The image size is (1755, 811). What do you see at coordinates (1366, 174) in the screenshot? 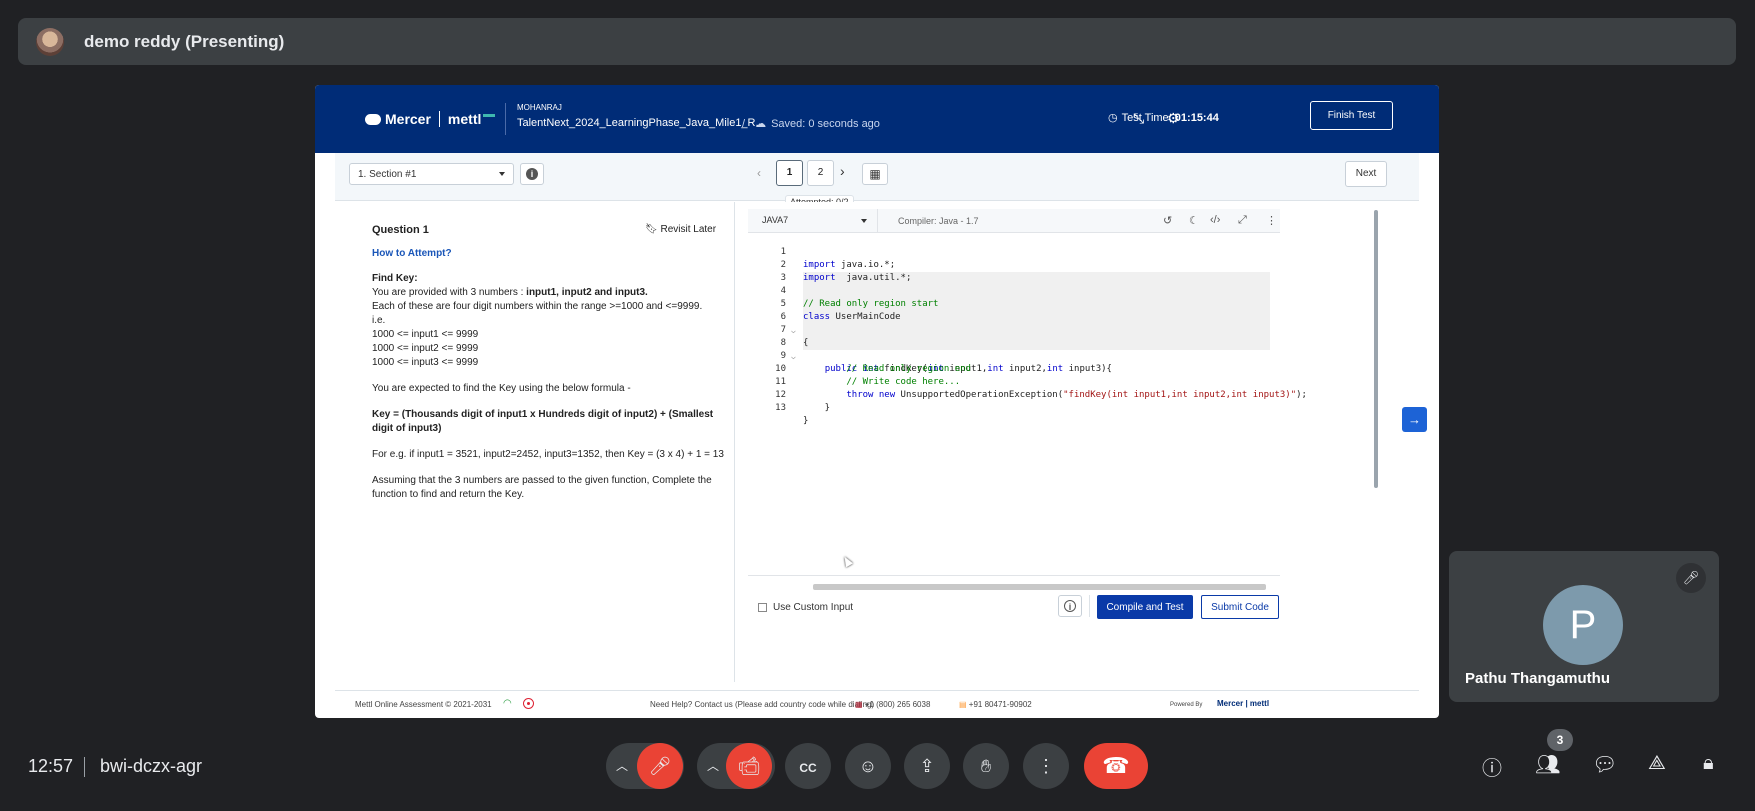
I see `next-button: Next` at bounding box center [1366, 174].